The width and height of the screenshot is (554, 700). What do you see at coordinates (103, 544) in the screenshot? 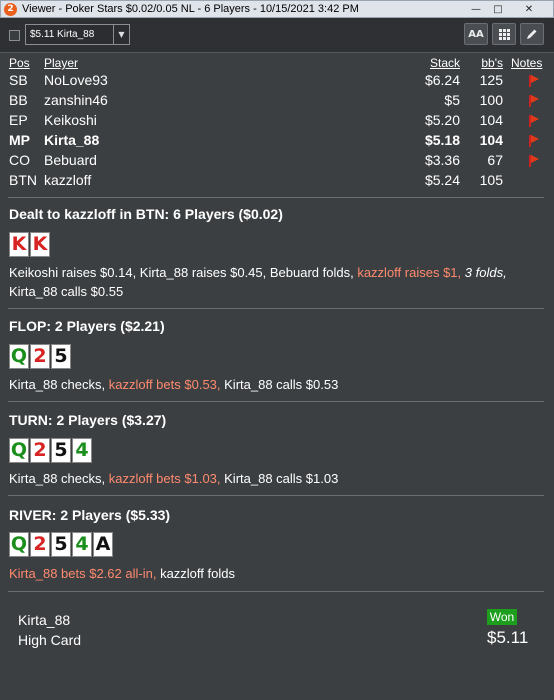
I see `card: A` at bounding box center [103, 544].